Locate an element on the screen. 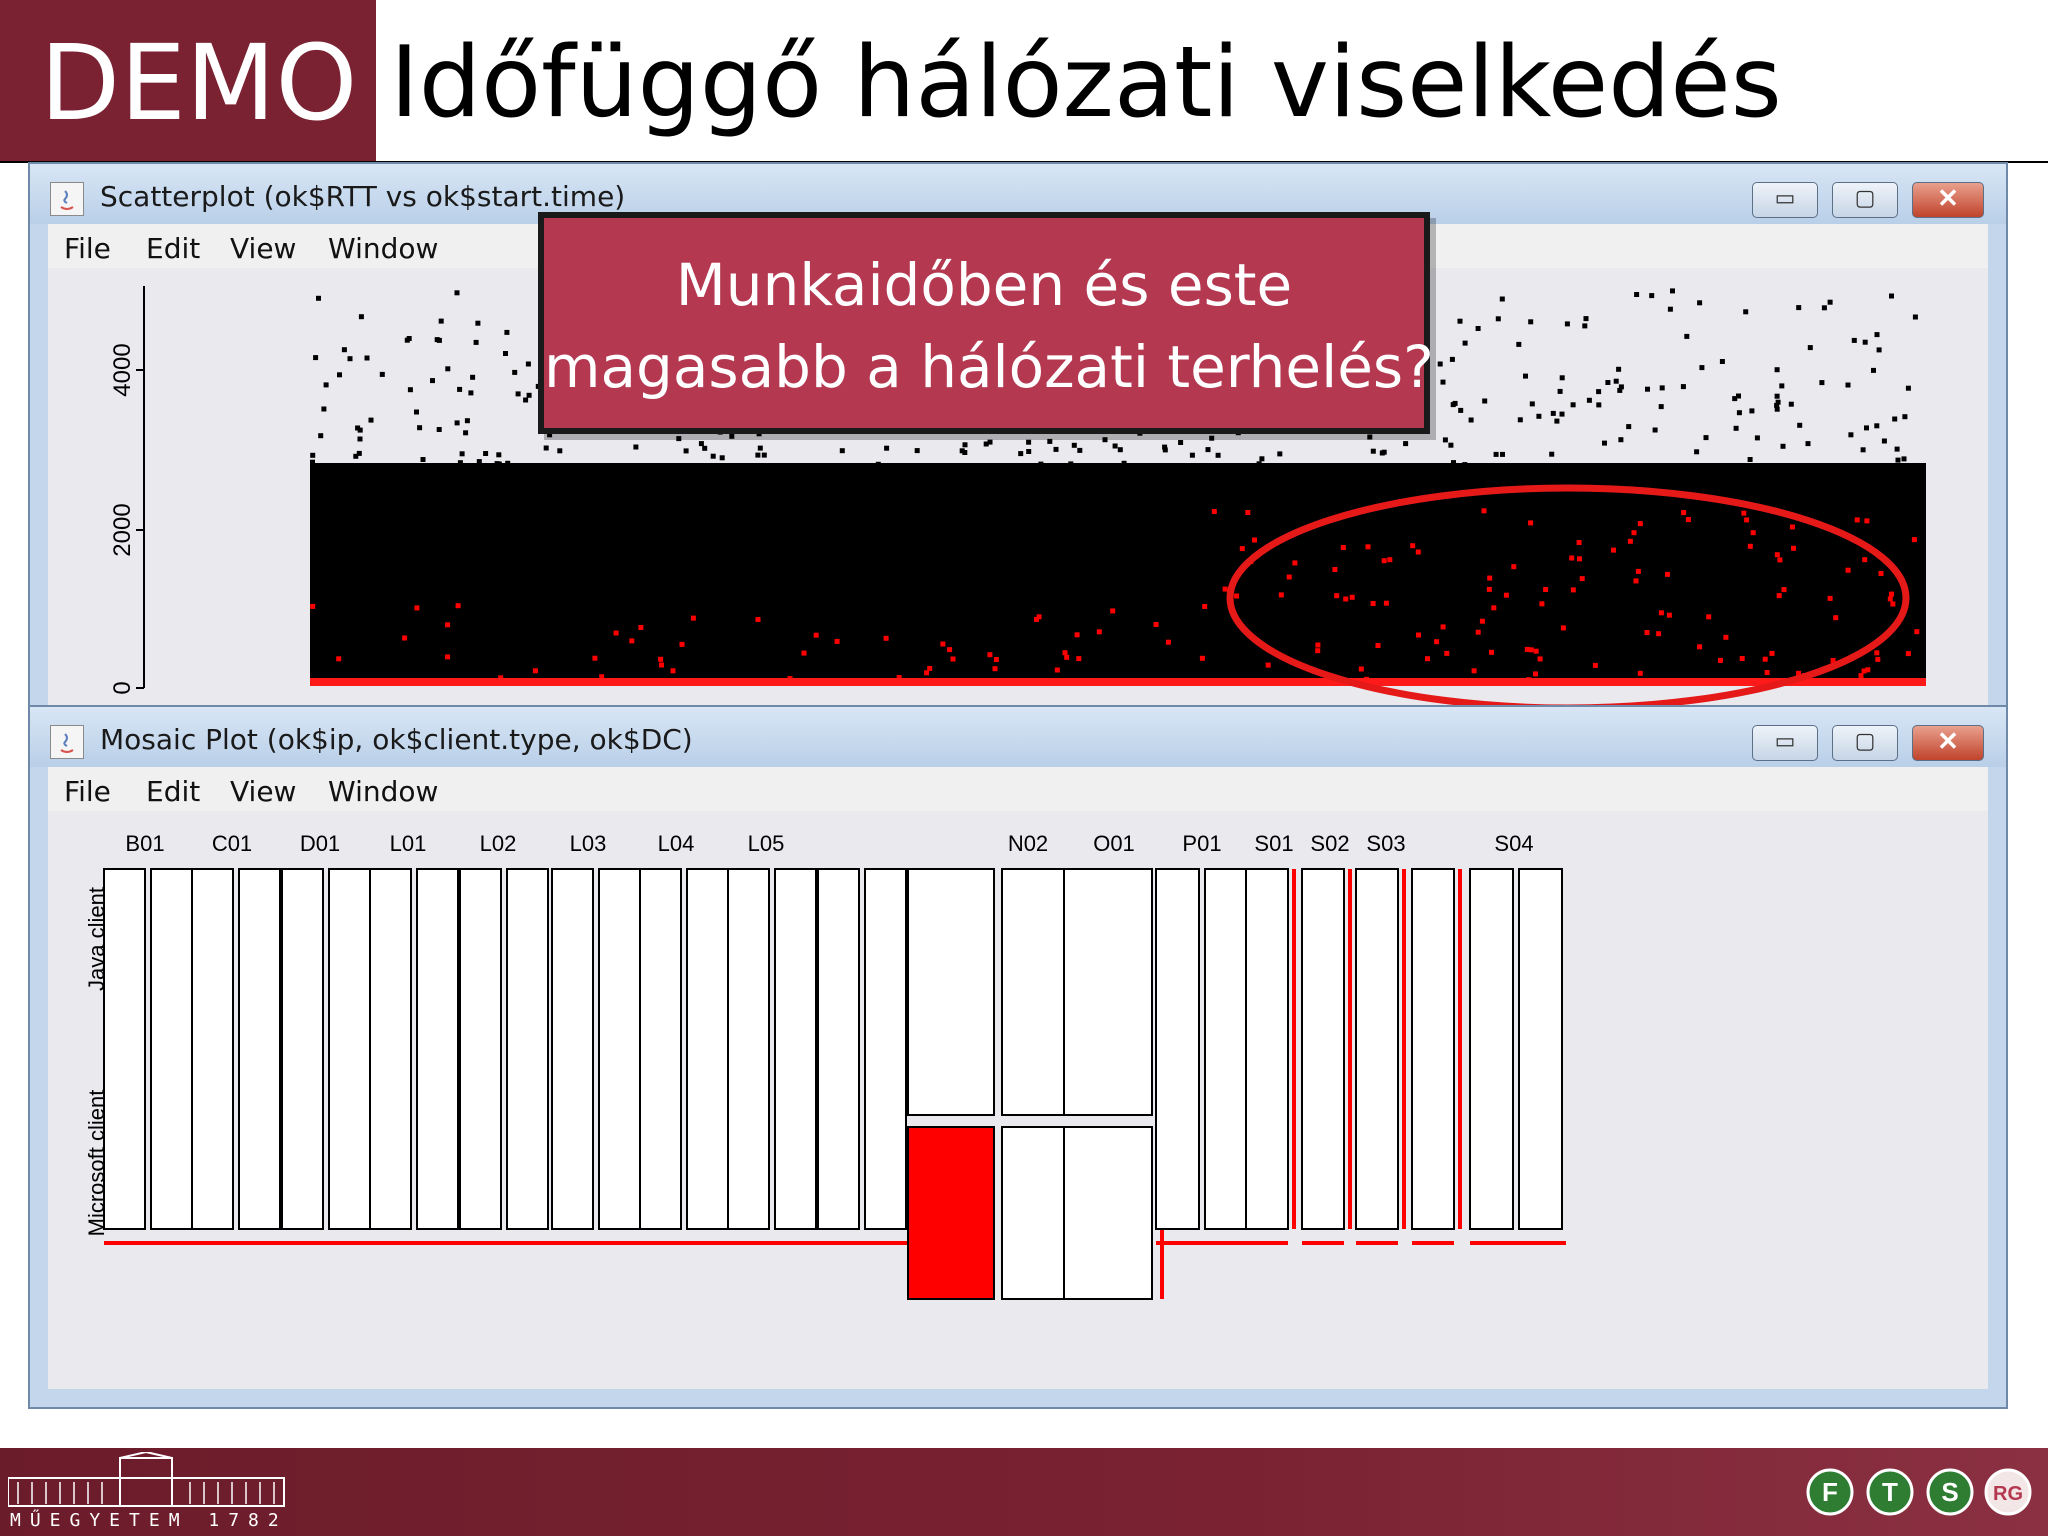  mosaic-column-label: C01 is located at coordinates (232, 843).